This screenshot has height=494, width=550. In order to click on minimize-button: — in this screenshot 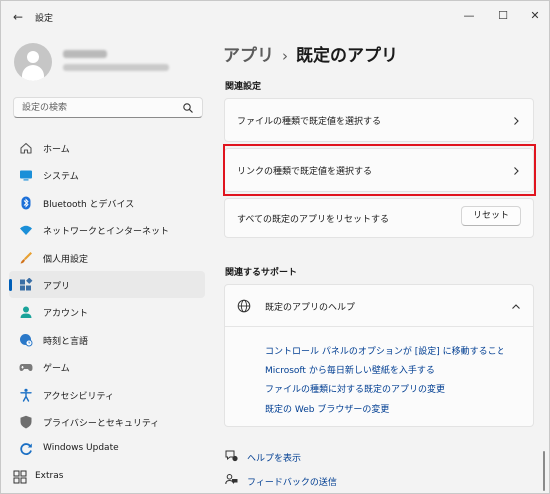, I will do `click(469, 16)`.